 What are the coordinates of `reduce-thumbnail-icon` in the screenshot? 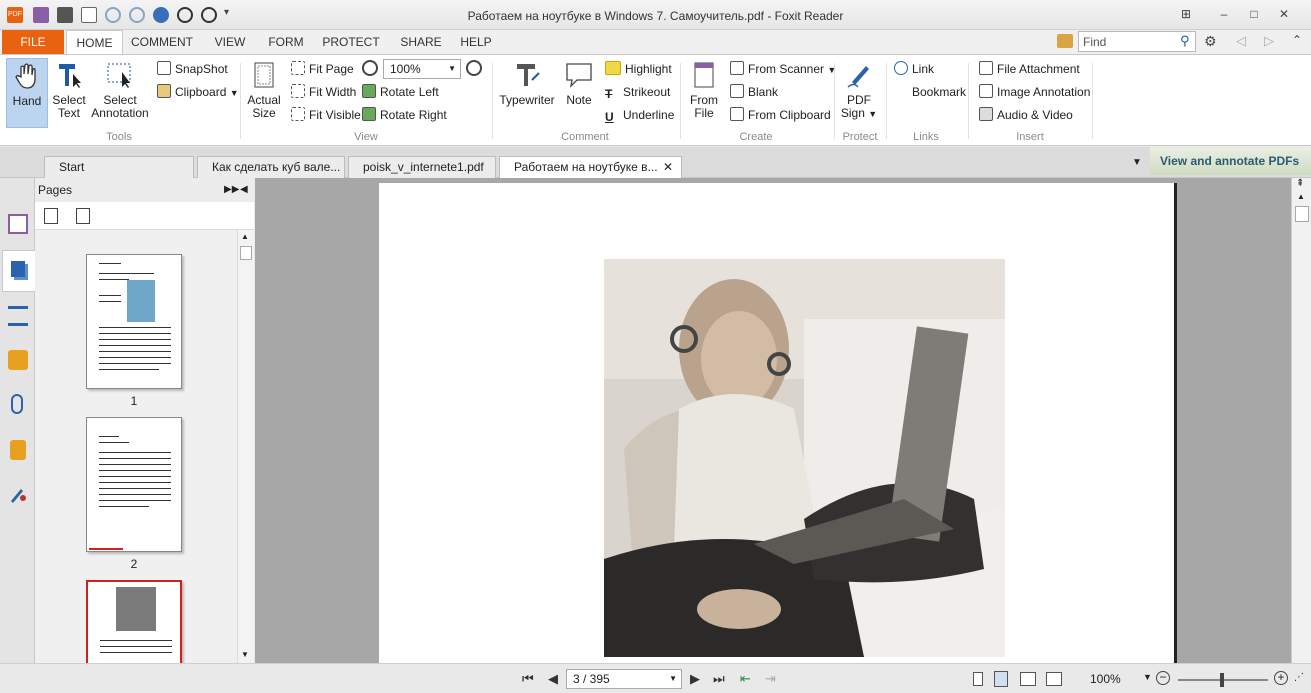 It's located at (83, 216).